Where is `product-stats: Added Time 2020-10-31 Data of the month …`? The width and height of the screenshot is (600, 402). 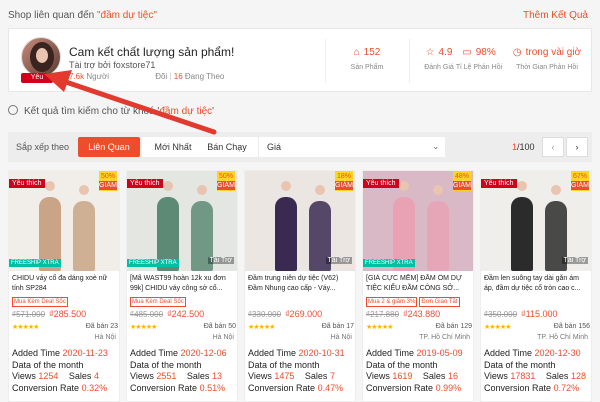
product-stats: Added Time 2020-10-31 Data of the month … is located at coordinates (296, 370).